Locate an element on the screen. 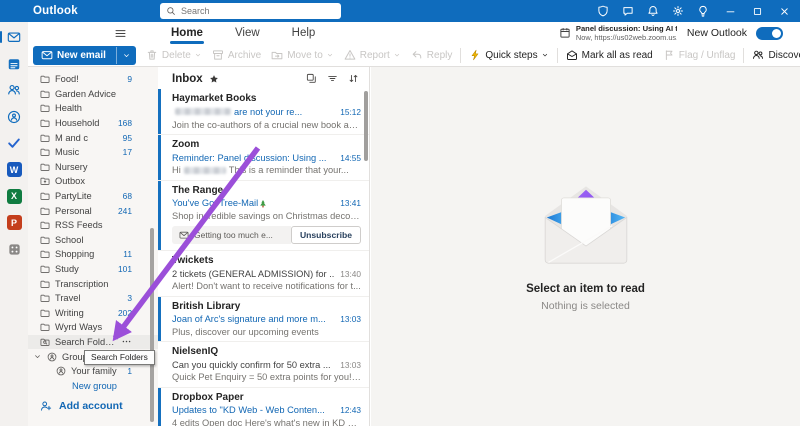  sidebar-item-household: Household 168 is located at coordinates (93, 123).